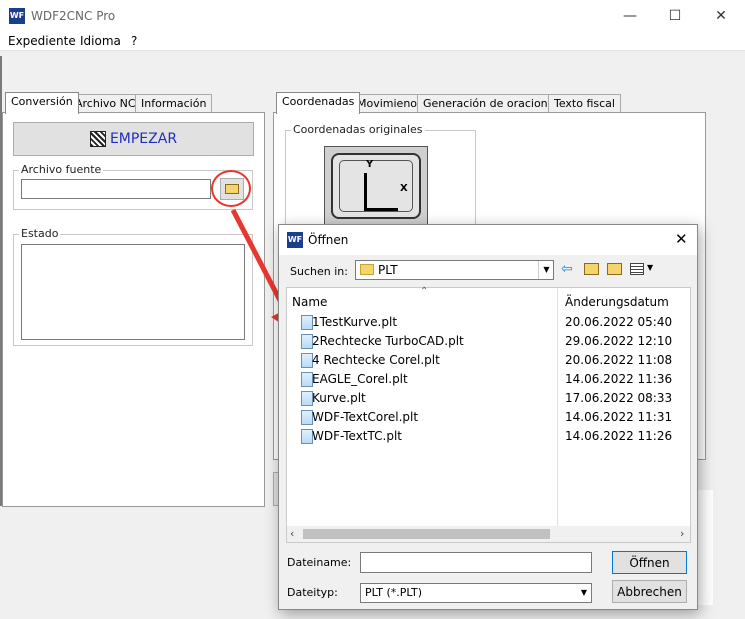  I want to click on column-header-date: Änderungsdatum, so click(617, 302).